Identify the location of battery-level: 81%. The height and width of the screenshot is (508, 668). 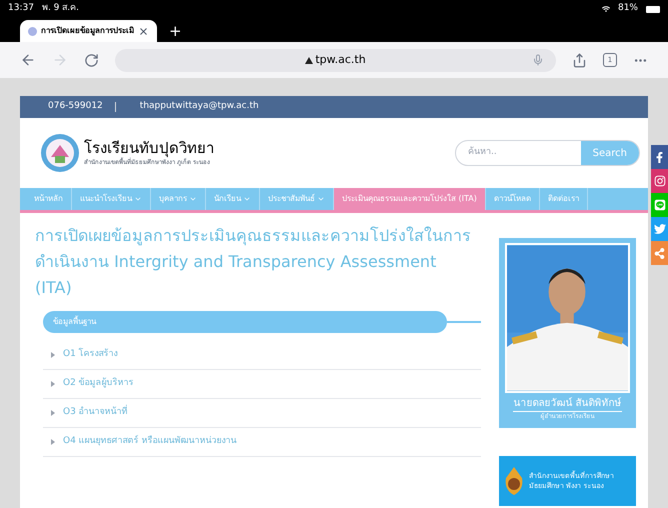
(628, 9).